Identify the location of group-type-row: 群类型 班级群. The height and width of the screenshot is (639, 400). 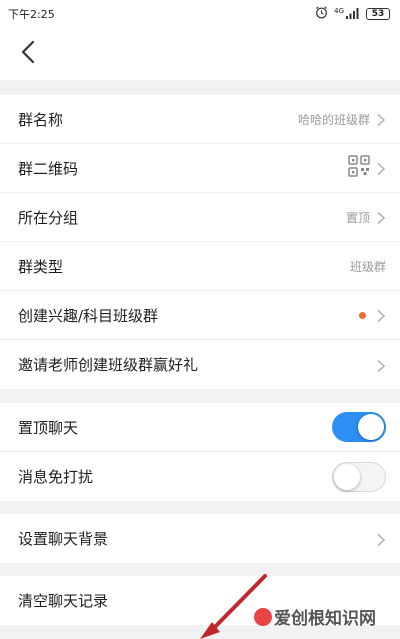
(200, 266).